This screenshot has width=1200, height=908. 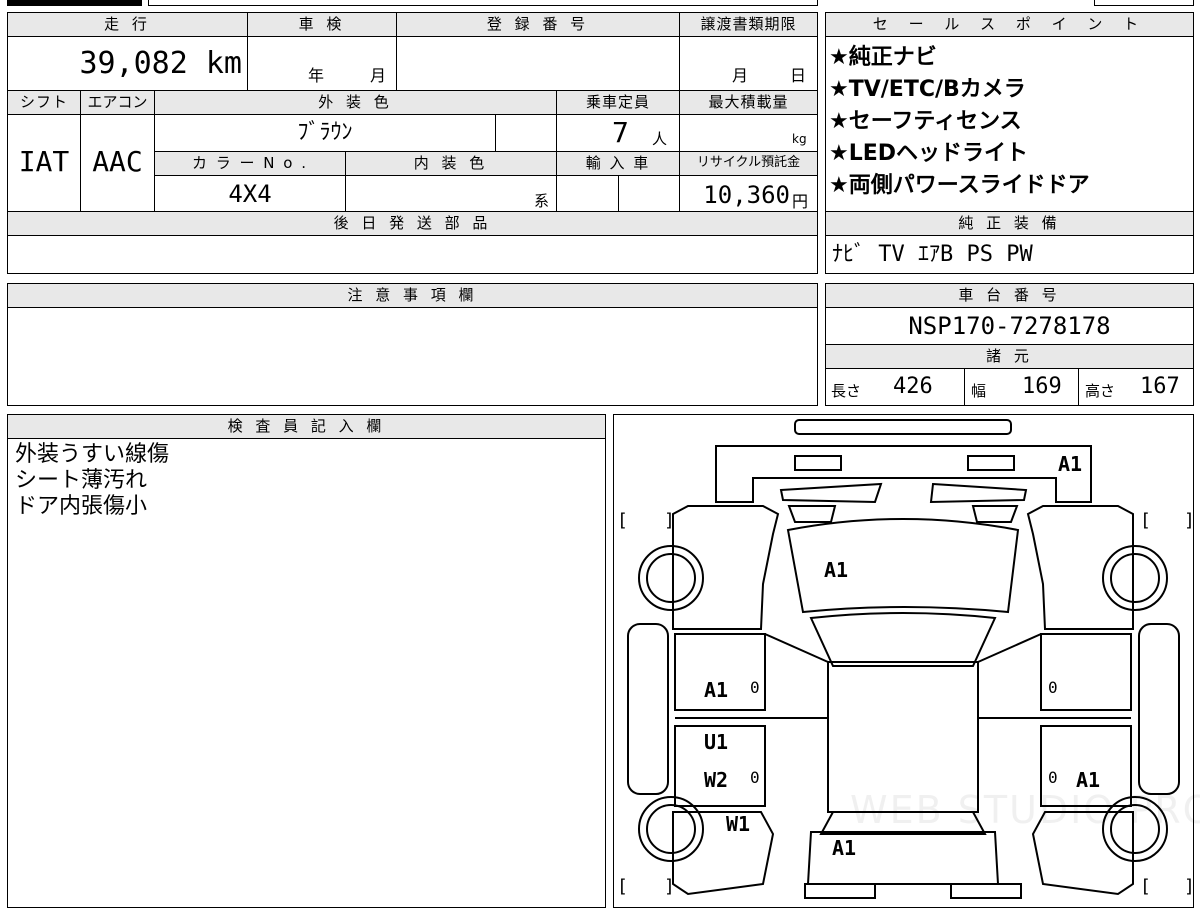 What do you see at coordinates (748, 163) in the screenshot?
I see `recycle-header: リサイクル預託金` at bounding box center [748, 163].